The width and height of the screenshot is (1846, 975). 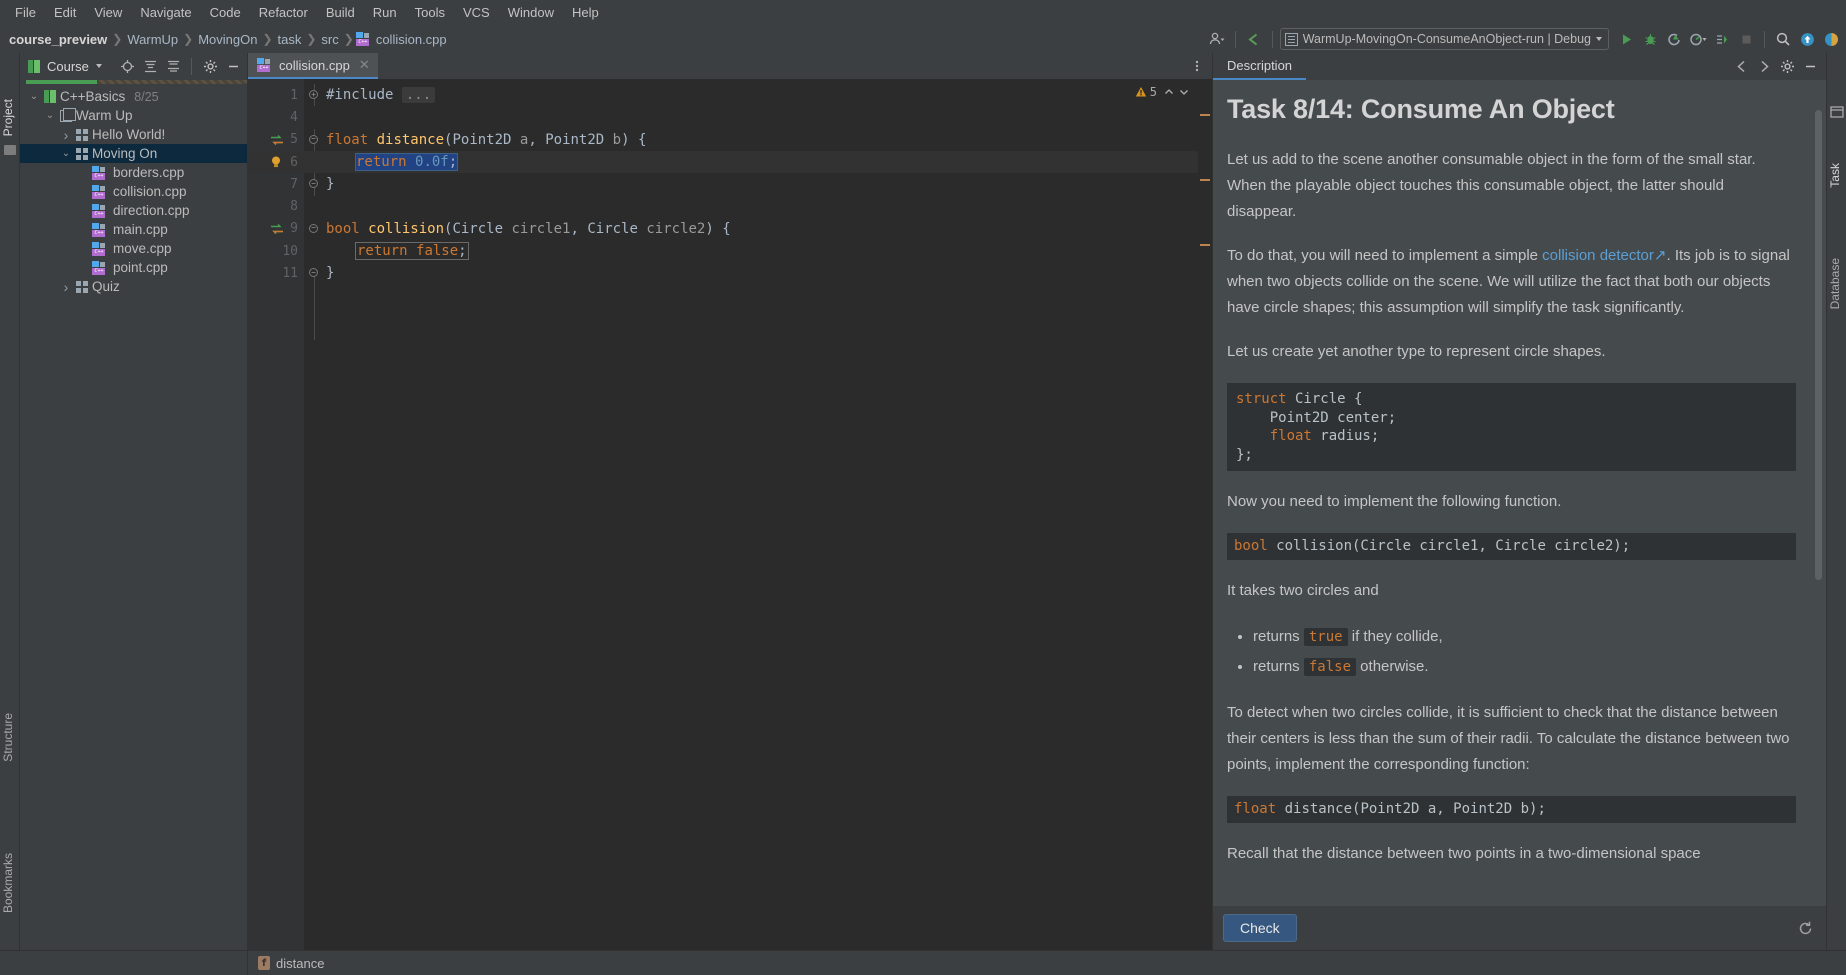 I want to click on menu-item-build: Build, so click(x=340, y=12).